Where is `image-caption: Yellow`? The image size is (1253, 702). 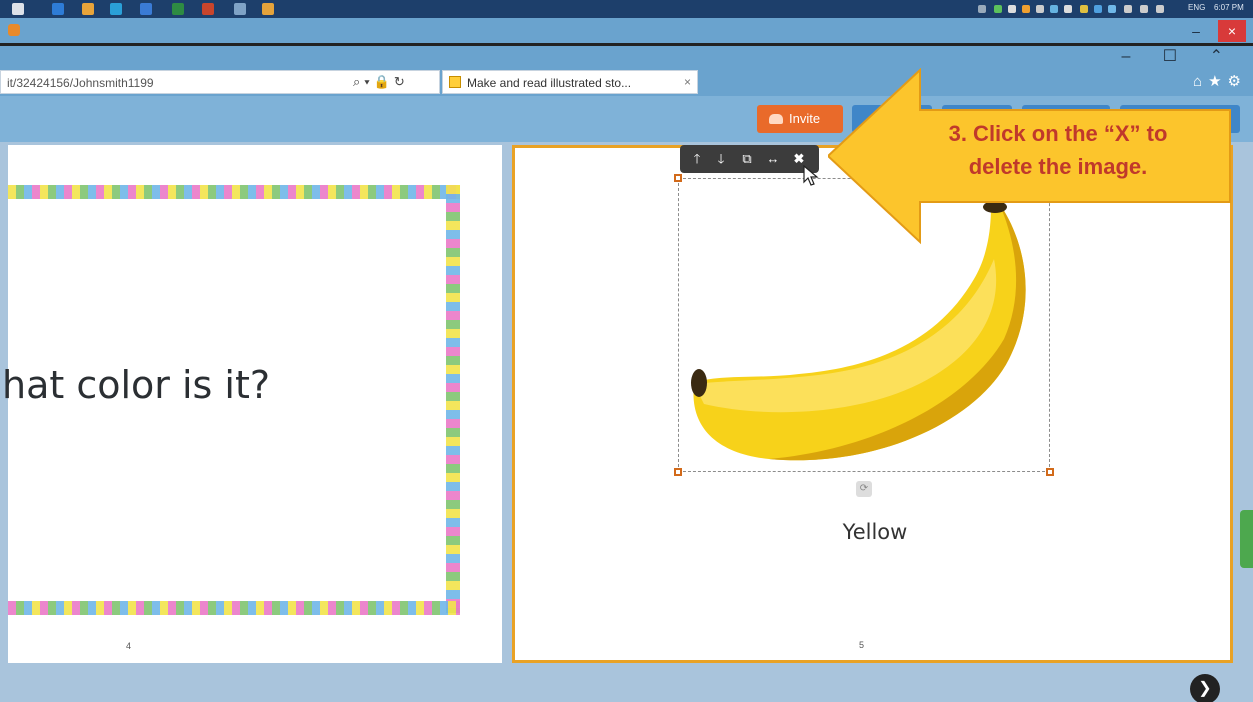
image-caption: Yellow is located at coordinates (875, 532).